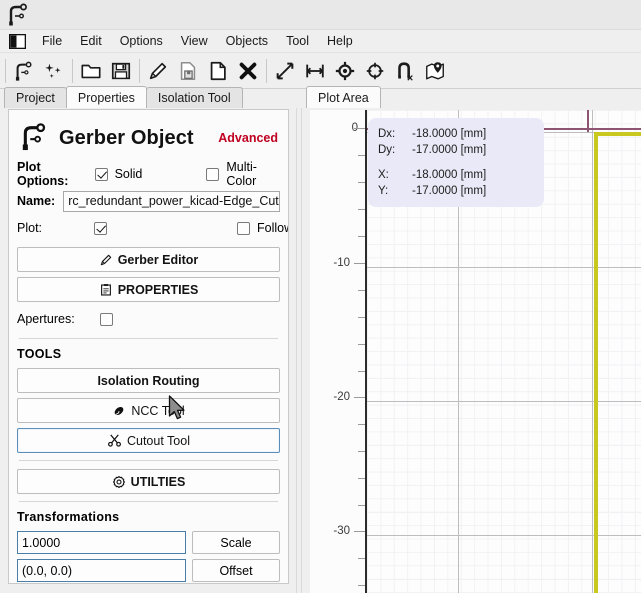 The height and width of the screenshot is (593, 641). Describe the element at coordinates (449, 175) in the screenshot. I see `tooltip-value-x: -18.0000 [mm]` at that location.